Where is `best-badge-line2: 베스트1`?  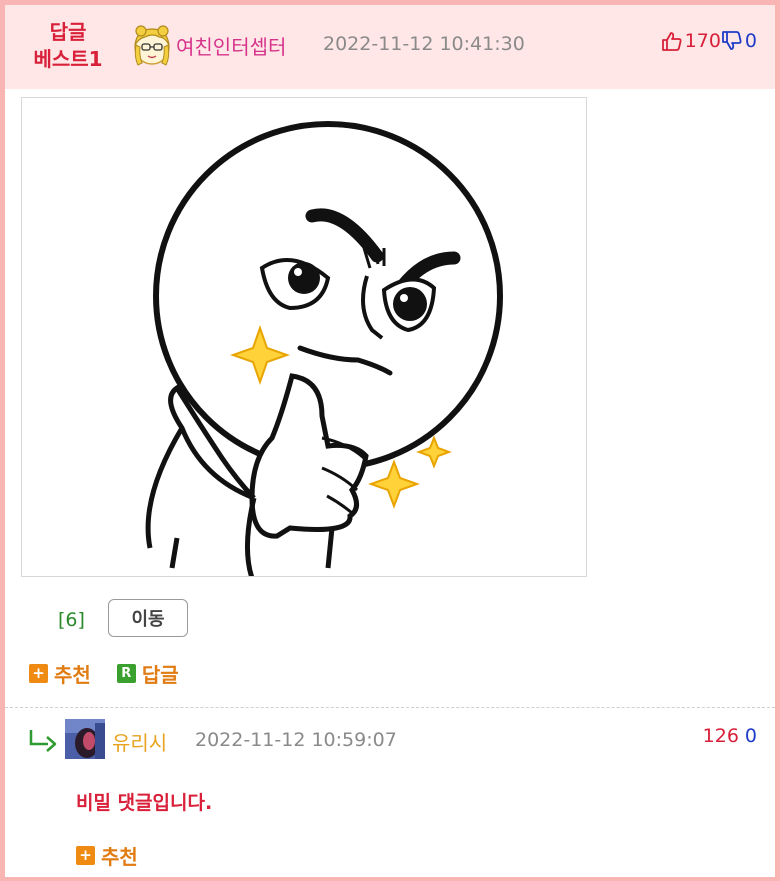 best-badge-line2: 베스트1 is located at coordinates (68, 59).